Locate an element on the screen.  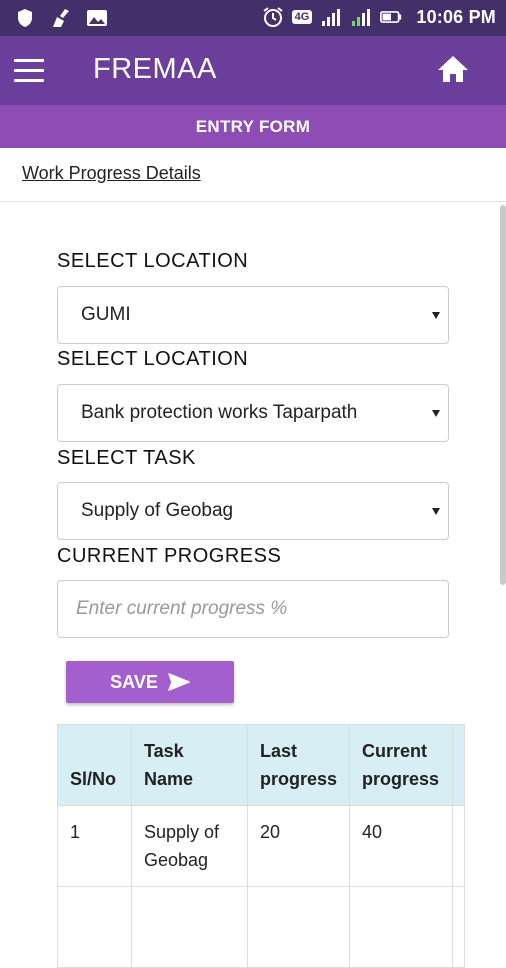
location-select-1-value: GUMI is located at coordinates (106, 314).